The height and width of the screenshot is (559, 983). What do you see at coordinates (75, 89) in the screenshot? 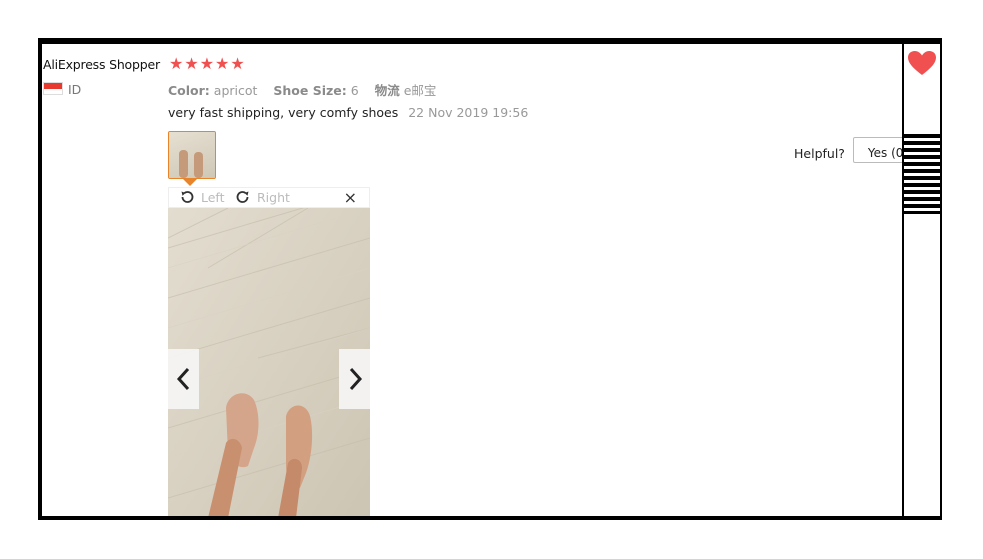
I see `reviewer-country: ID` at bounding box center [75, 89].